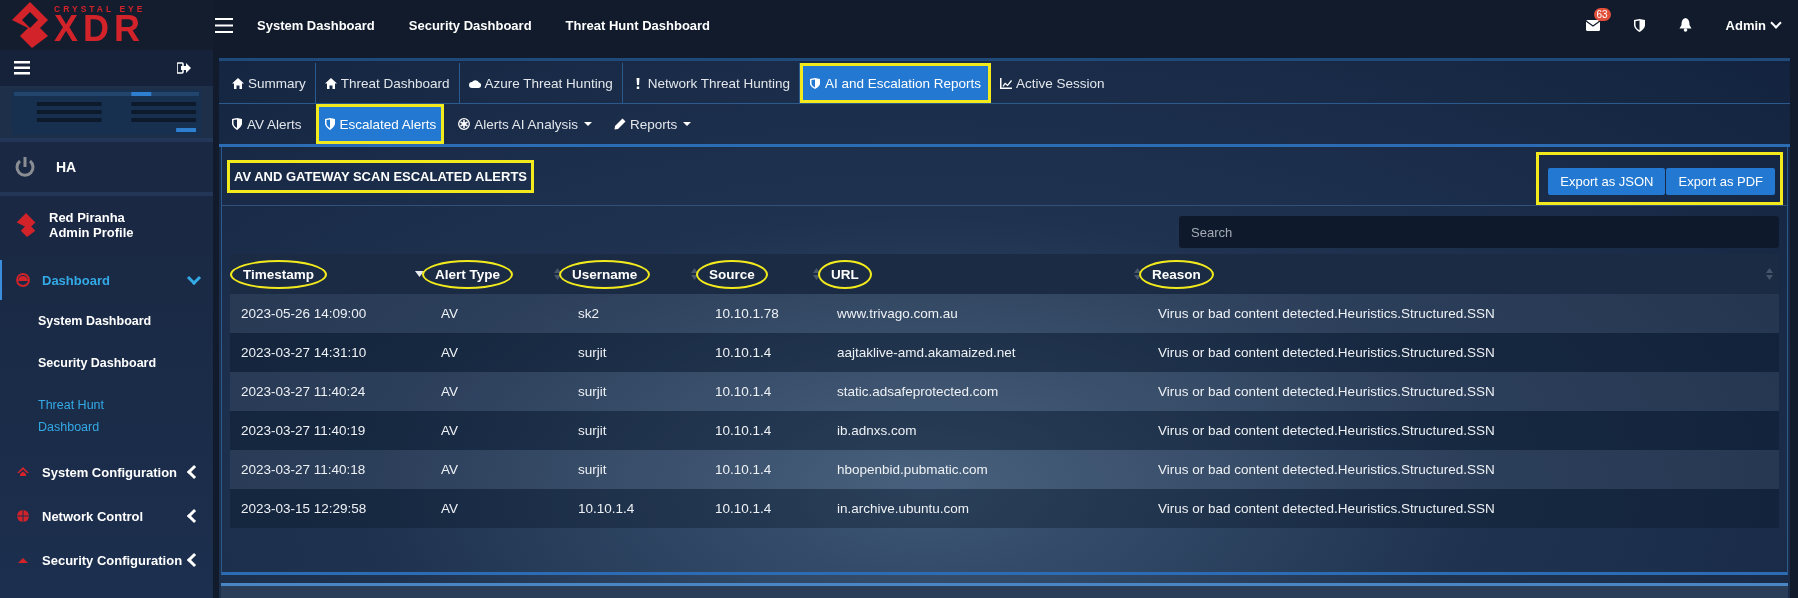 The height and width of the screenshot is (598, 1798). I want to click on column-header: Timestamp, so click(279, 274).